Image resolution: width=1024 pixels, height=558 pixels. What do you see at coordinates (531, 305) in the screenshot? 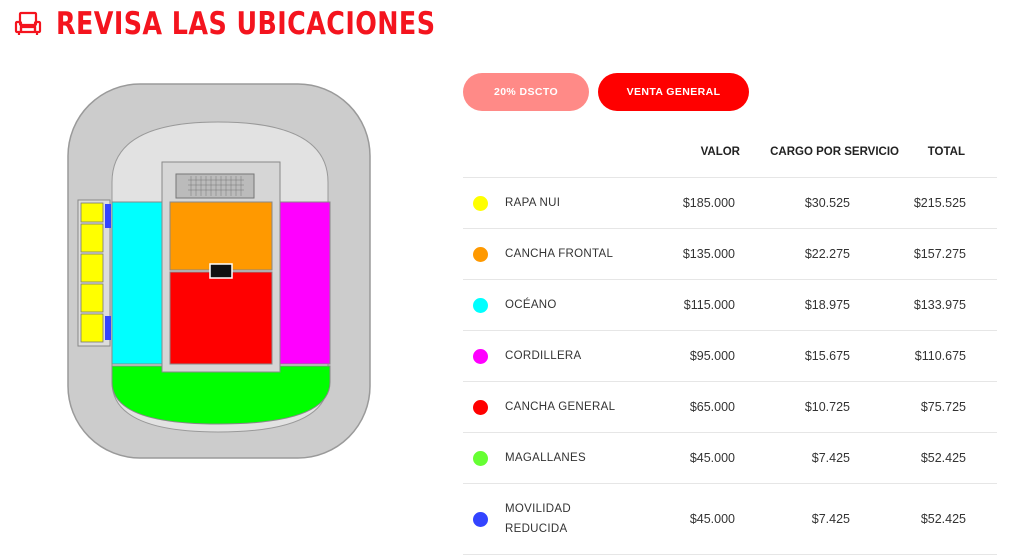
I see `location-name: OCÉANO` at bounding box center [531, 305].